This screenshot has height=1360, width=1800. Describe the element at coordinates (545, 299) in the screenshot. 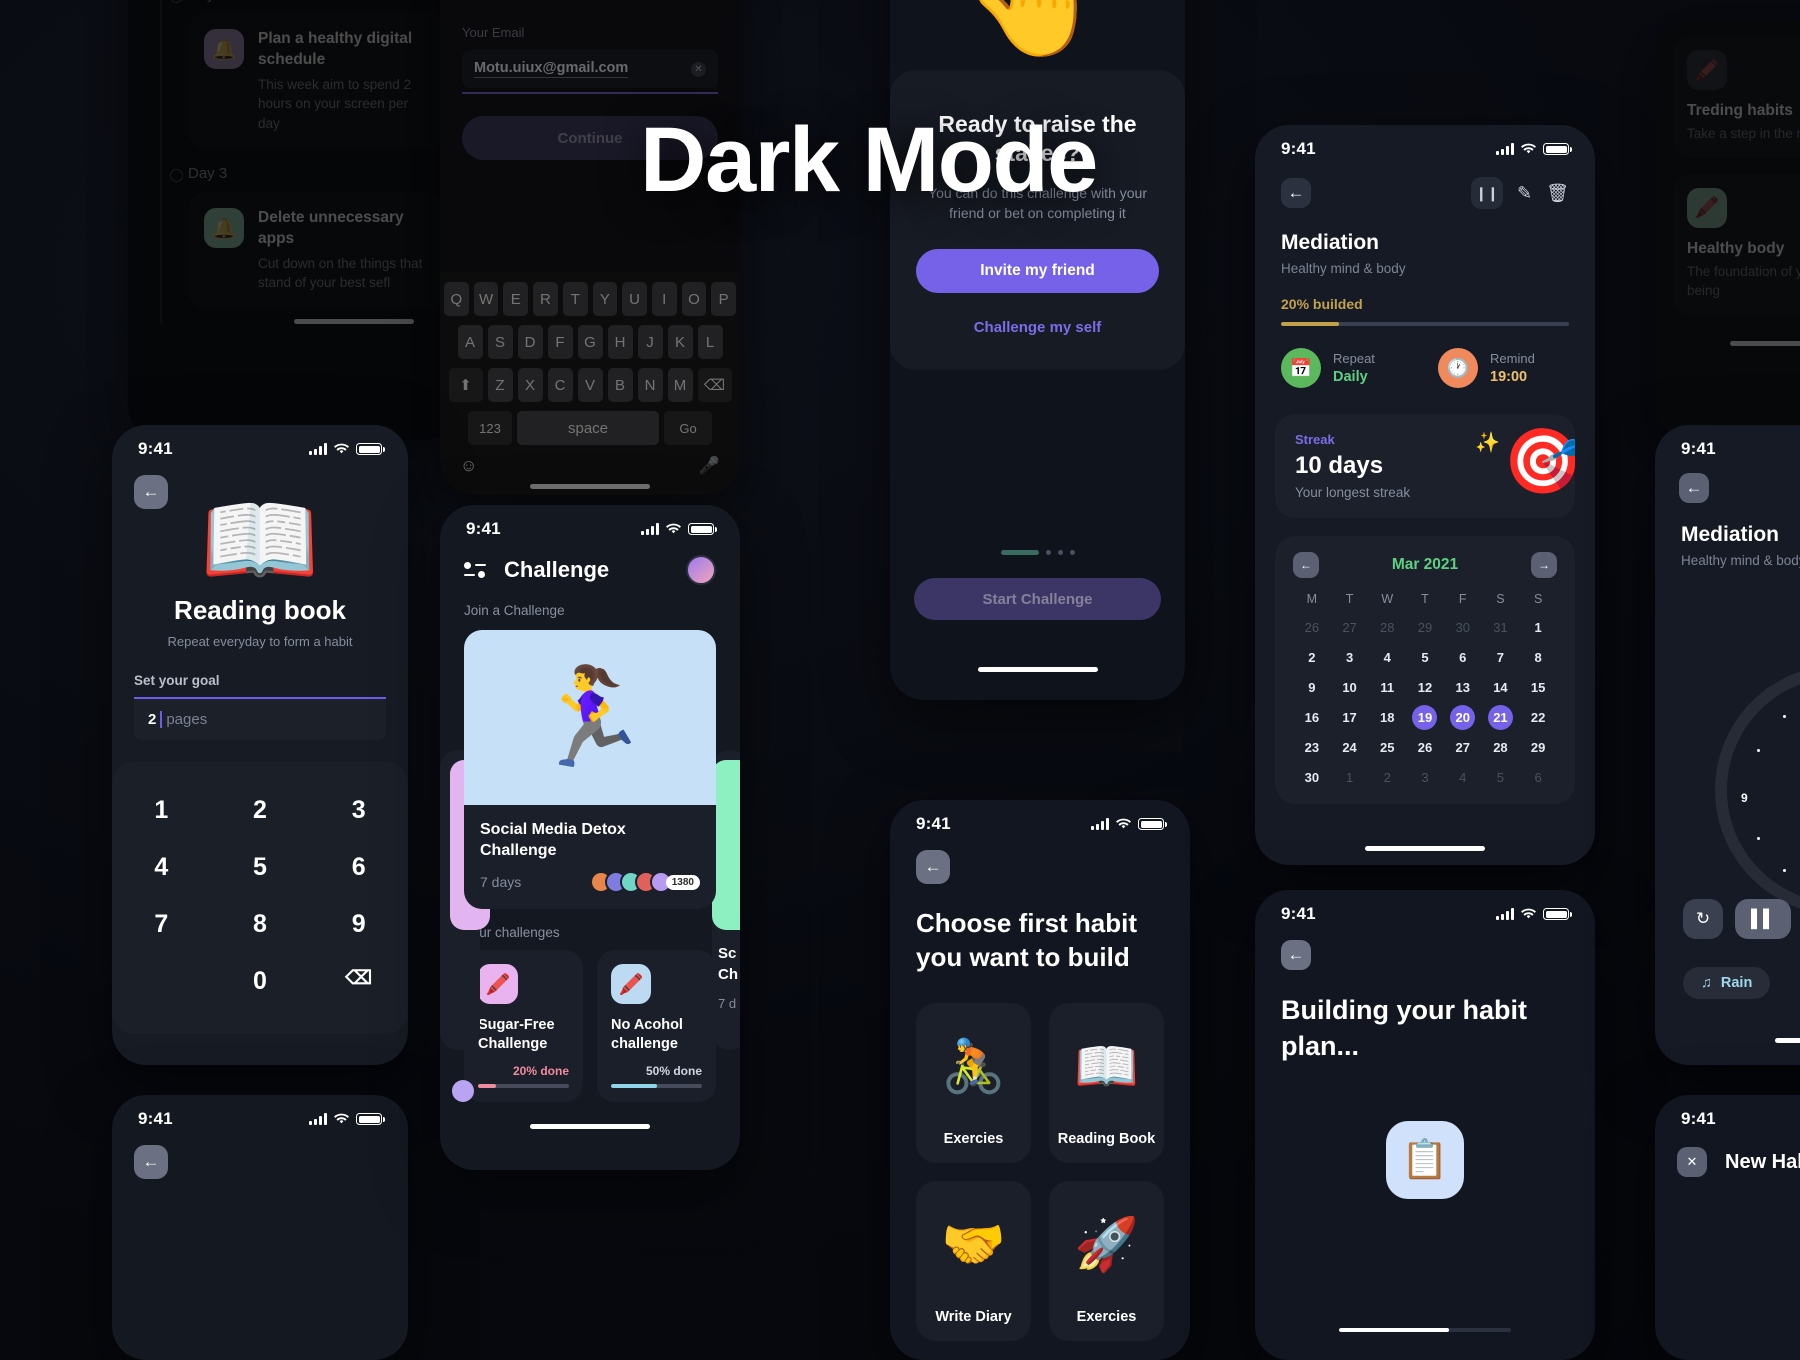

I see `key-r: R` at that location.